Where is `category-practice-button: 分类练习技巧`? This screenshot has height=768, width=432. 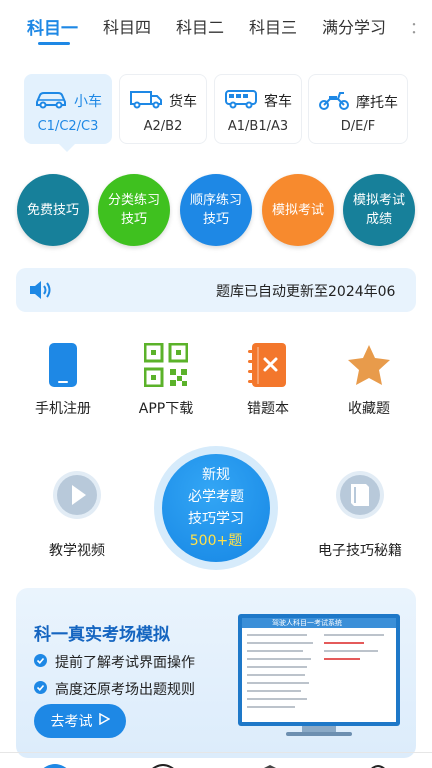
category-practice-button: 分类练习技巧 is located at coordinates (134, 210).